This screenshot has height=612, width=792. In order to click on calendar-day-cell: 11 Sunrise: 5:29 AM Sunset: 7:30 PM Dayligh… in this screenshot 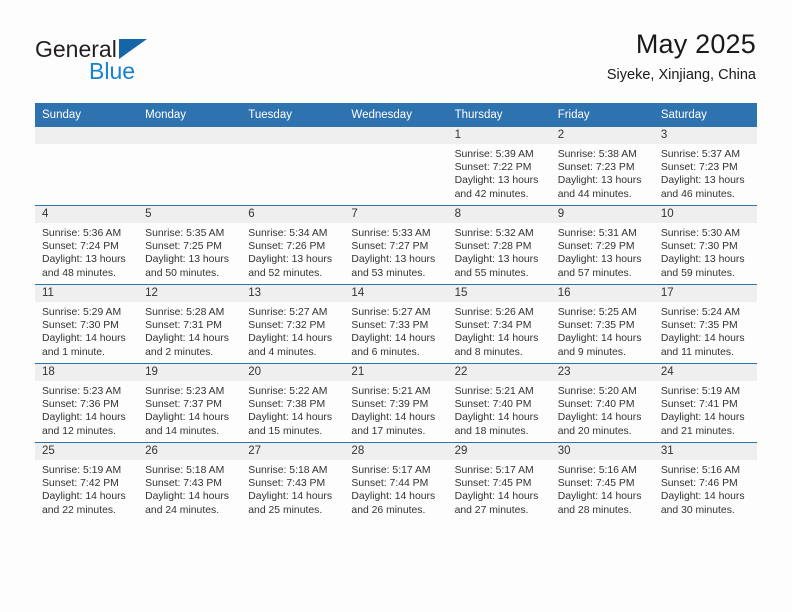, I will do `click(87, 324)`.